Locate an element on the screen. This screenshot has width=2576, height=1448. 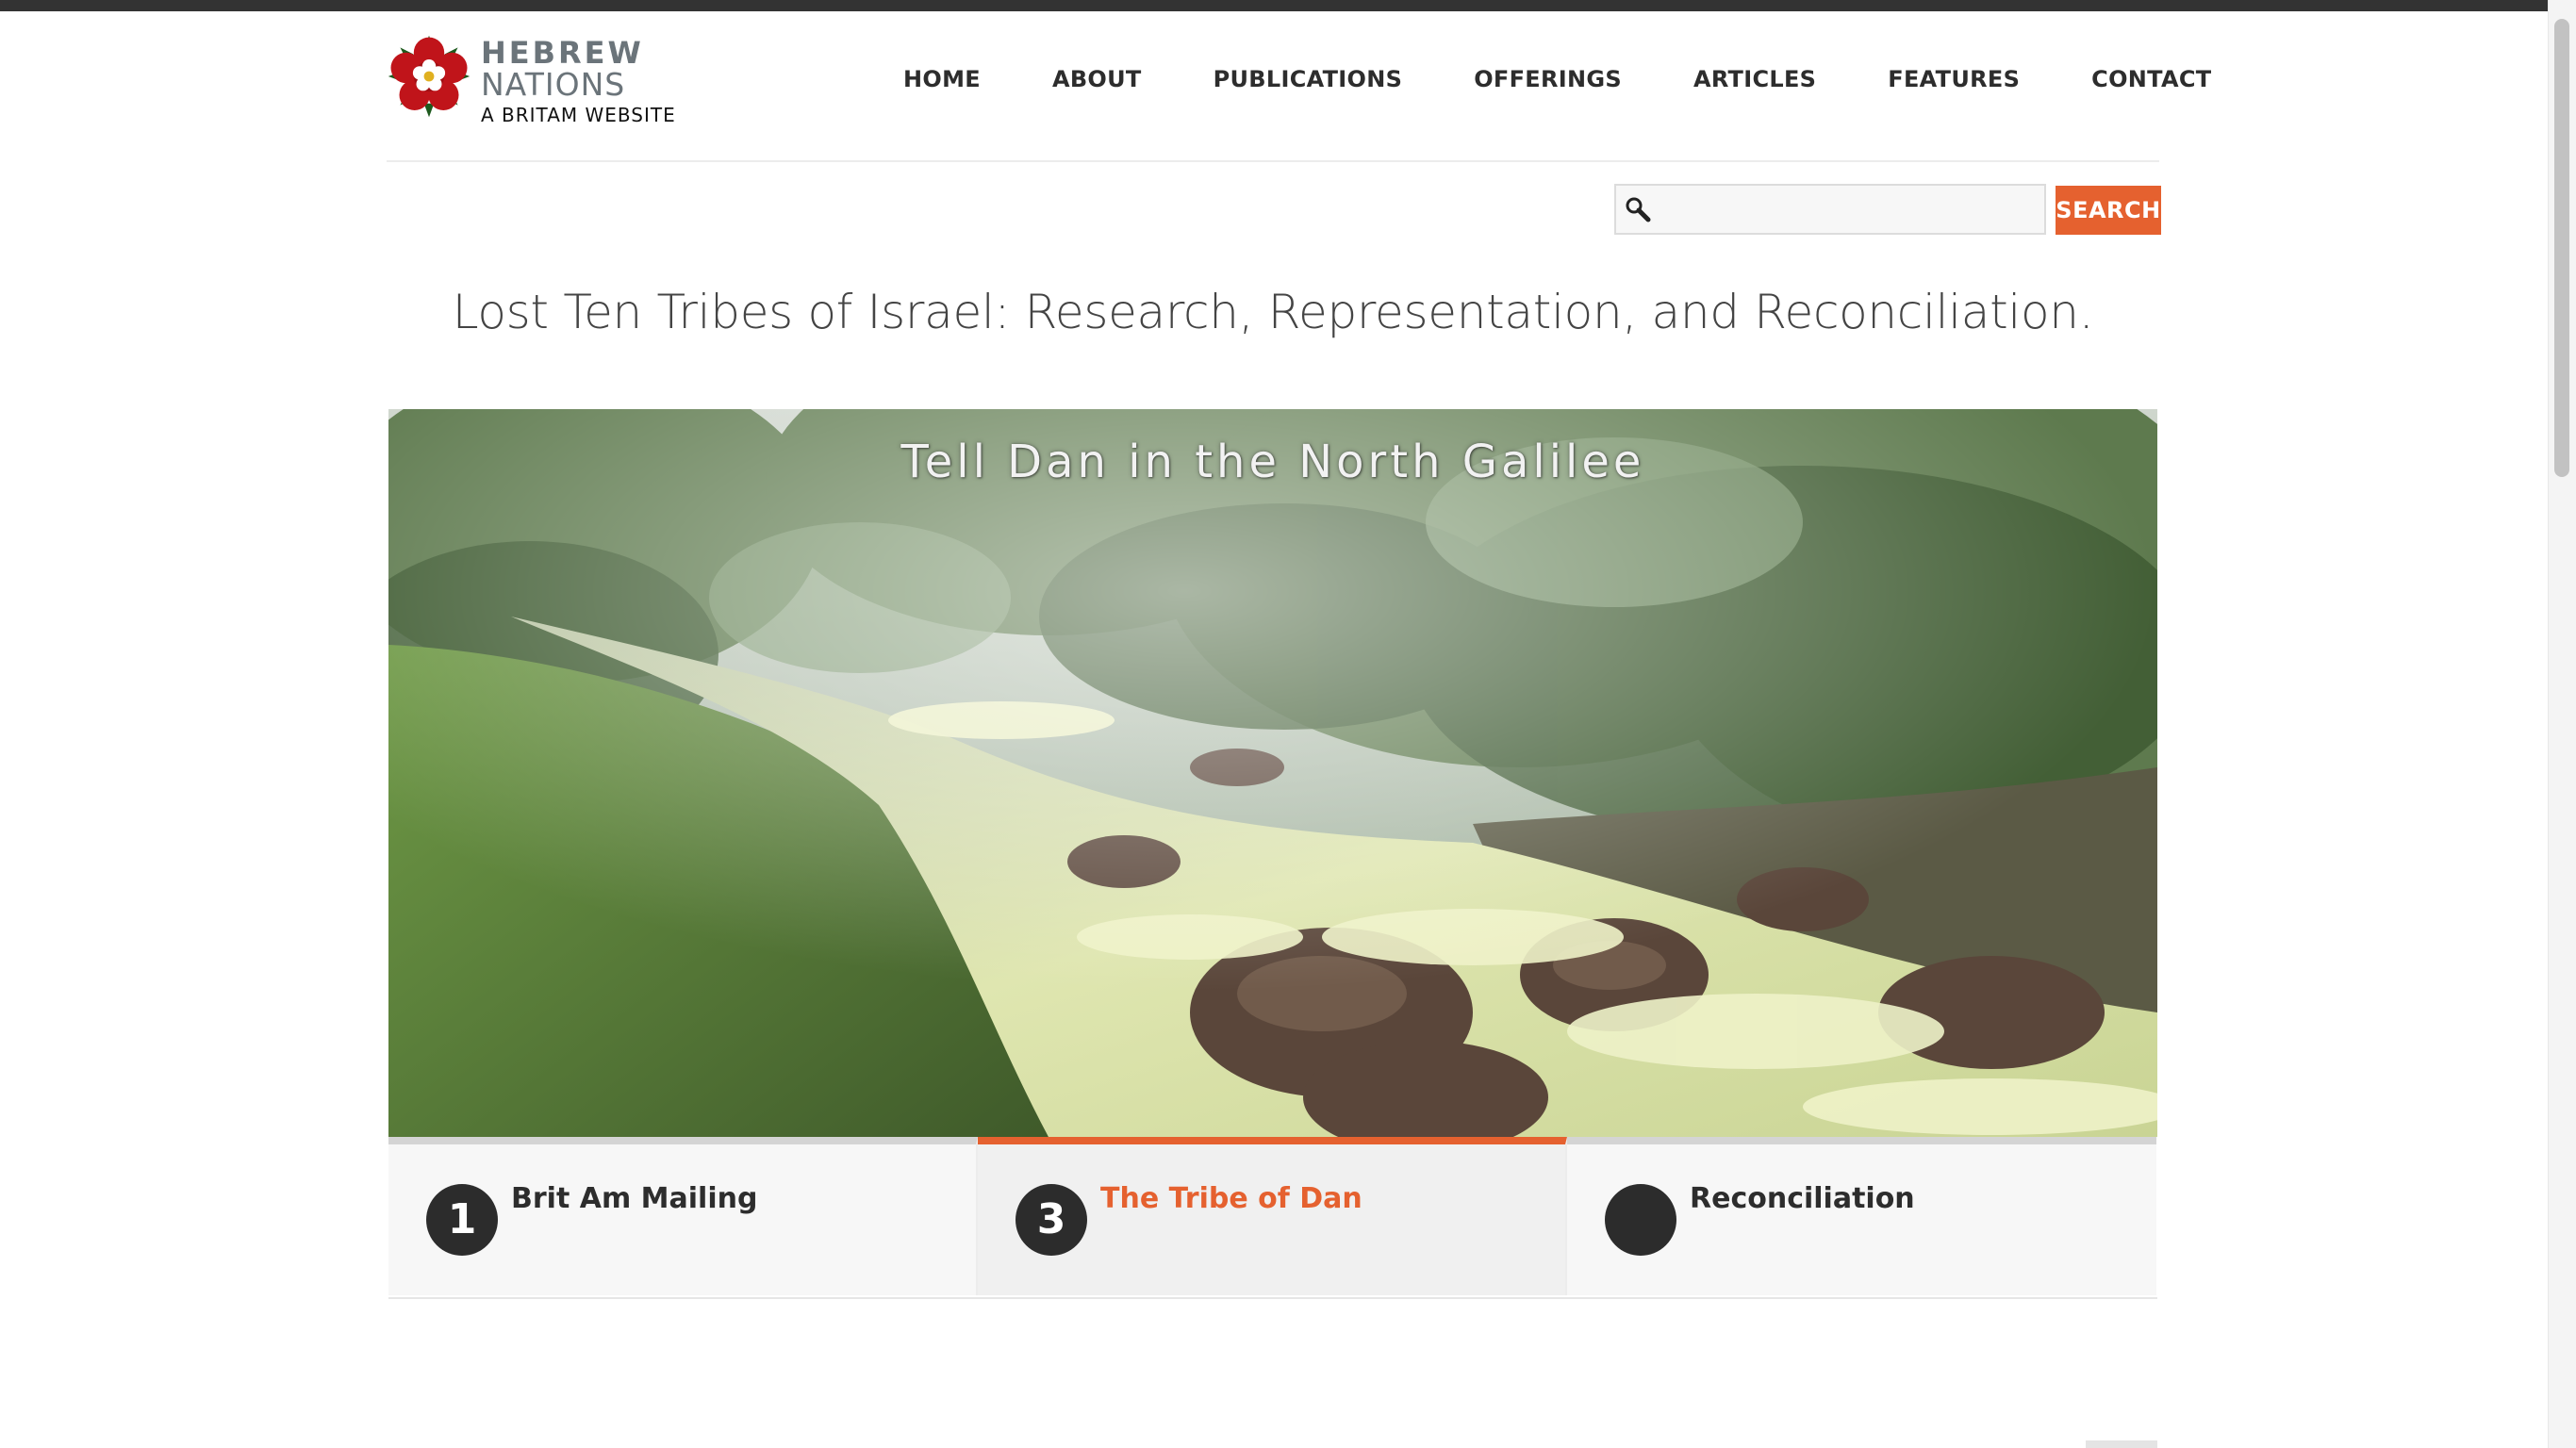
nav-item-home: HOME is located at coordinates (941, 79).